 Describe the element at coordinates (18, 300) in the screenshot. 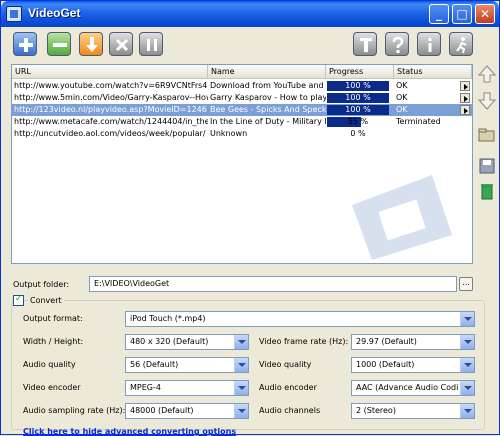

I see `convert-checkbox` at that location.